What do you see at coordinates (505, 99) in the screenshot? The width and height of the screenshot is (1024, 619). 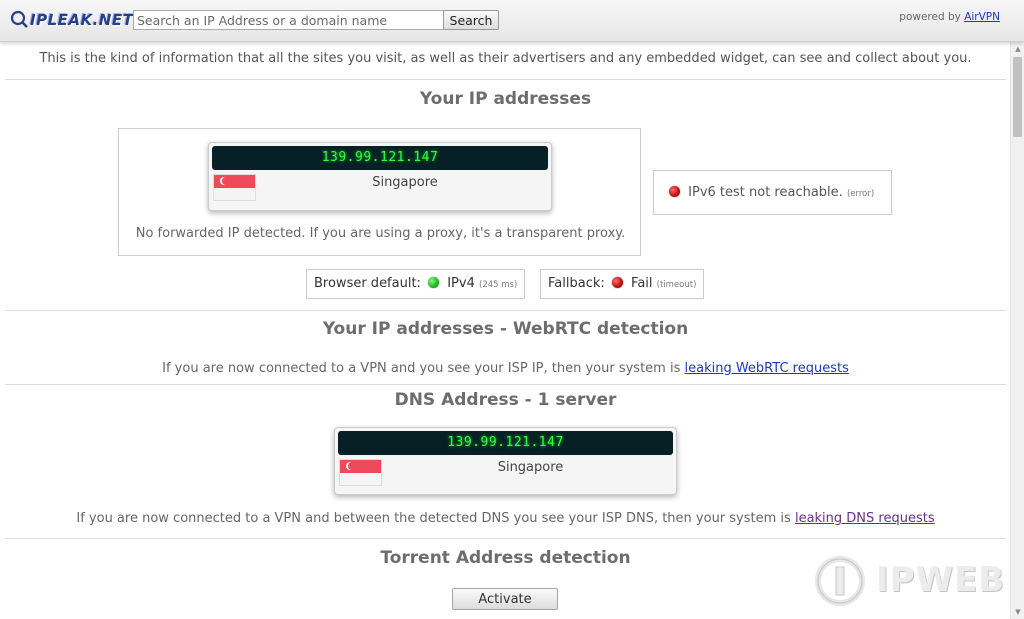 I see `ip-section-title: Your IP addresses` at bounding box center [505, 99].